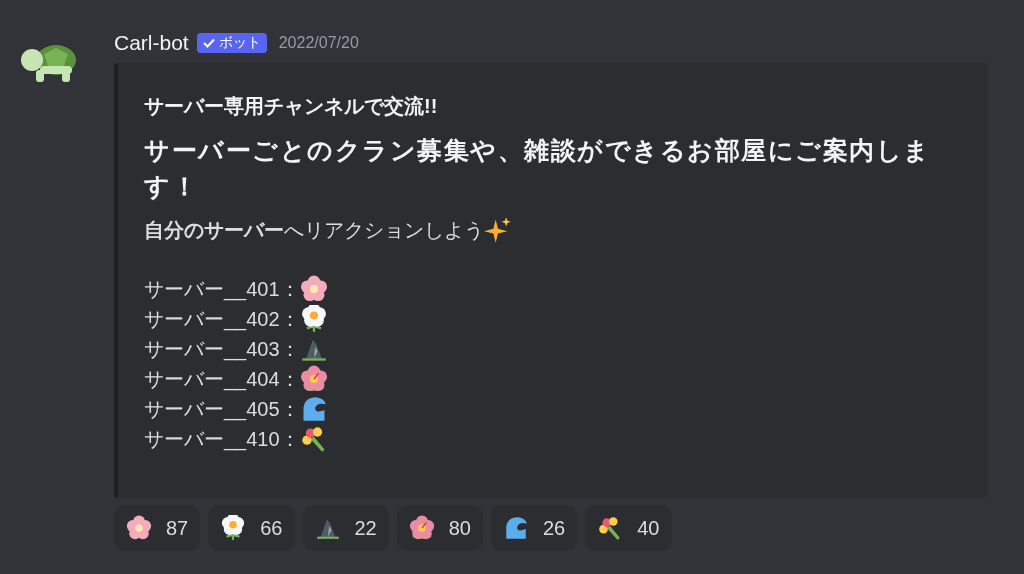  Describe the element at coordinates (318, 43) in the screenshot. I see `timestamp: 2022/07/20` at that location.